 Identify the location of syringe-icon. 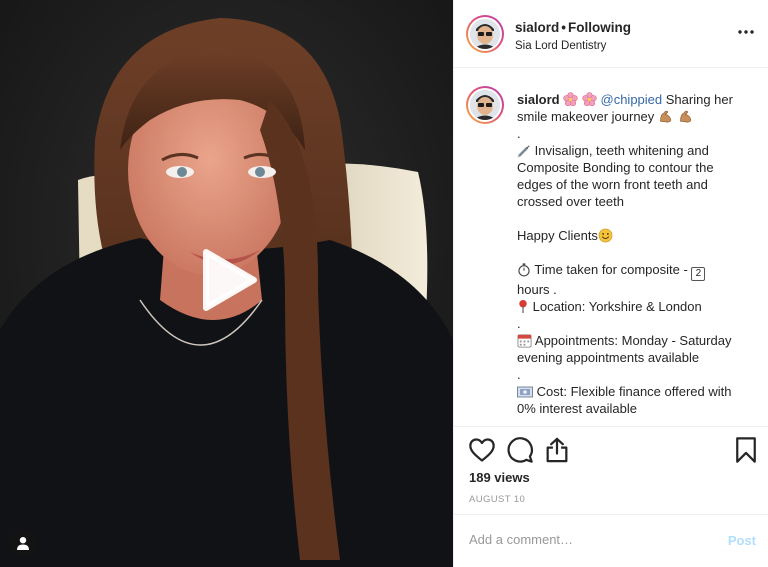
(523, 151).